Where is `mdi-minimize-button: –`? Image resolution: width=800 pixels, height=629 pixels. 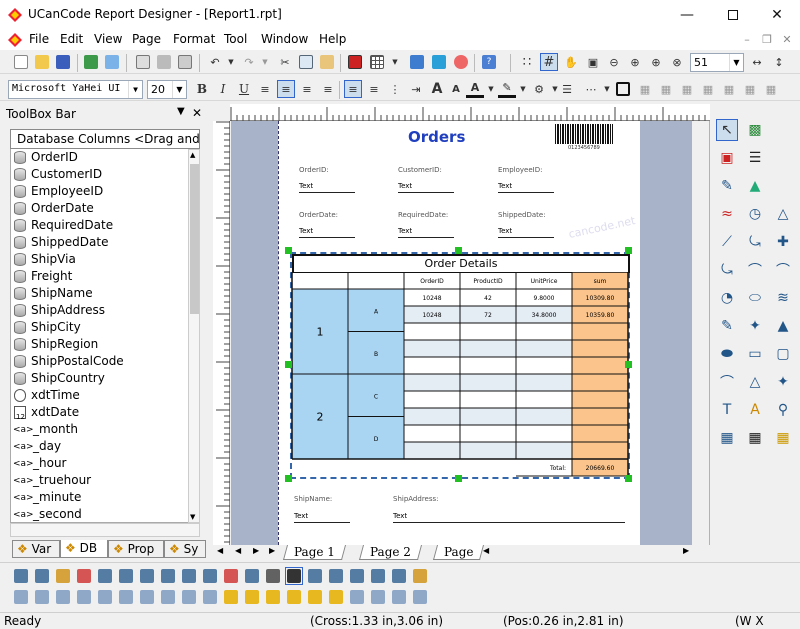
mdi-minimize-button: – is located at coordinates (747, 39).